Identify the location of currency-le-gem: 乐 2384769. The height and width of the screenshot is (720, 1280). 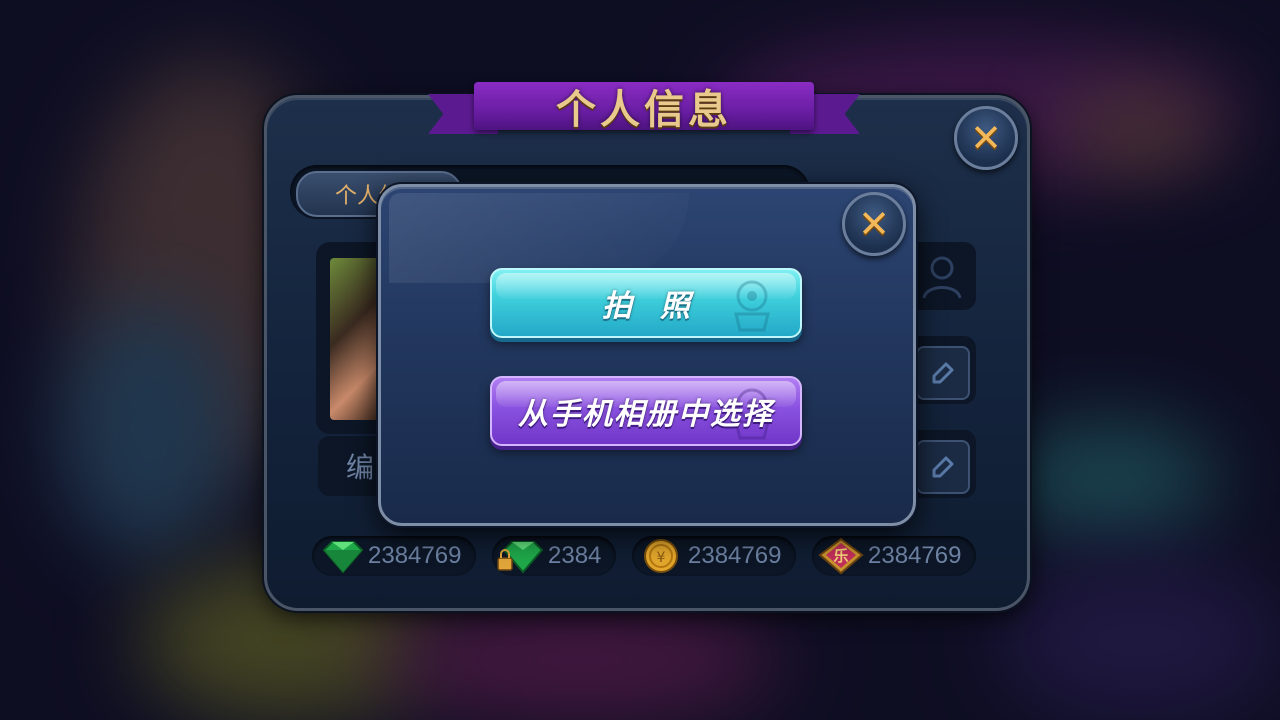
(894, 556).